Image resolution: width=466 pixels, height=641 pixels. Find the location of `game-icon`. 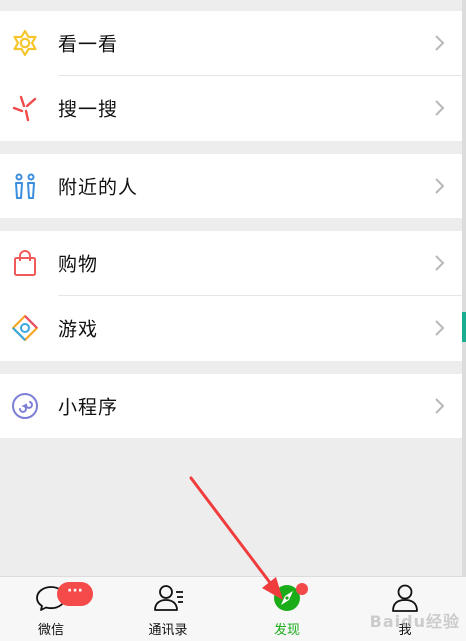

game-icon is located at coordinates (25, 328).